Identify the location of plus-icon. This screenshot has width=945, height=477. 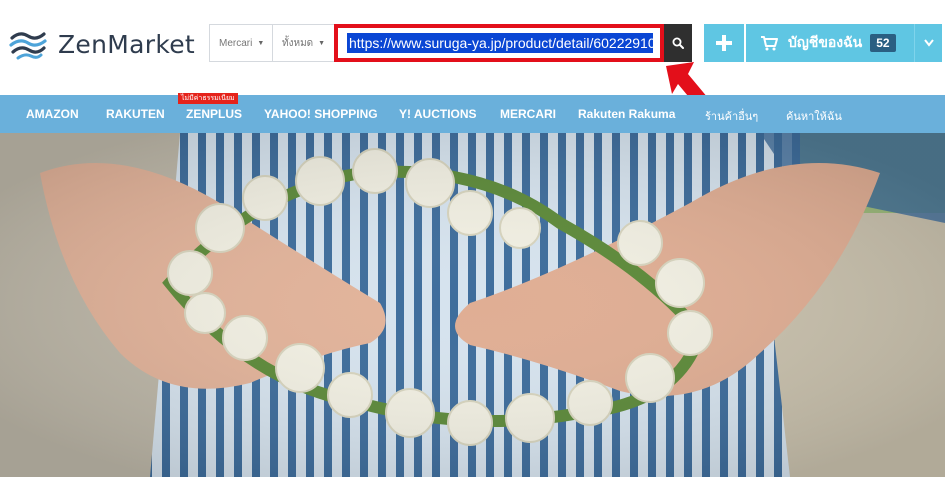
(724, 43).